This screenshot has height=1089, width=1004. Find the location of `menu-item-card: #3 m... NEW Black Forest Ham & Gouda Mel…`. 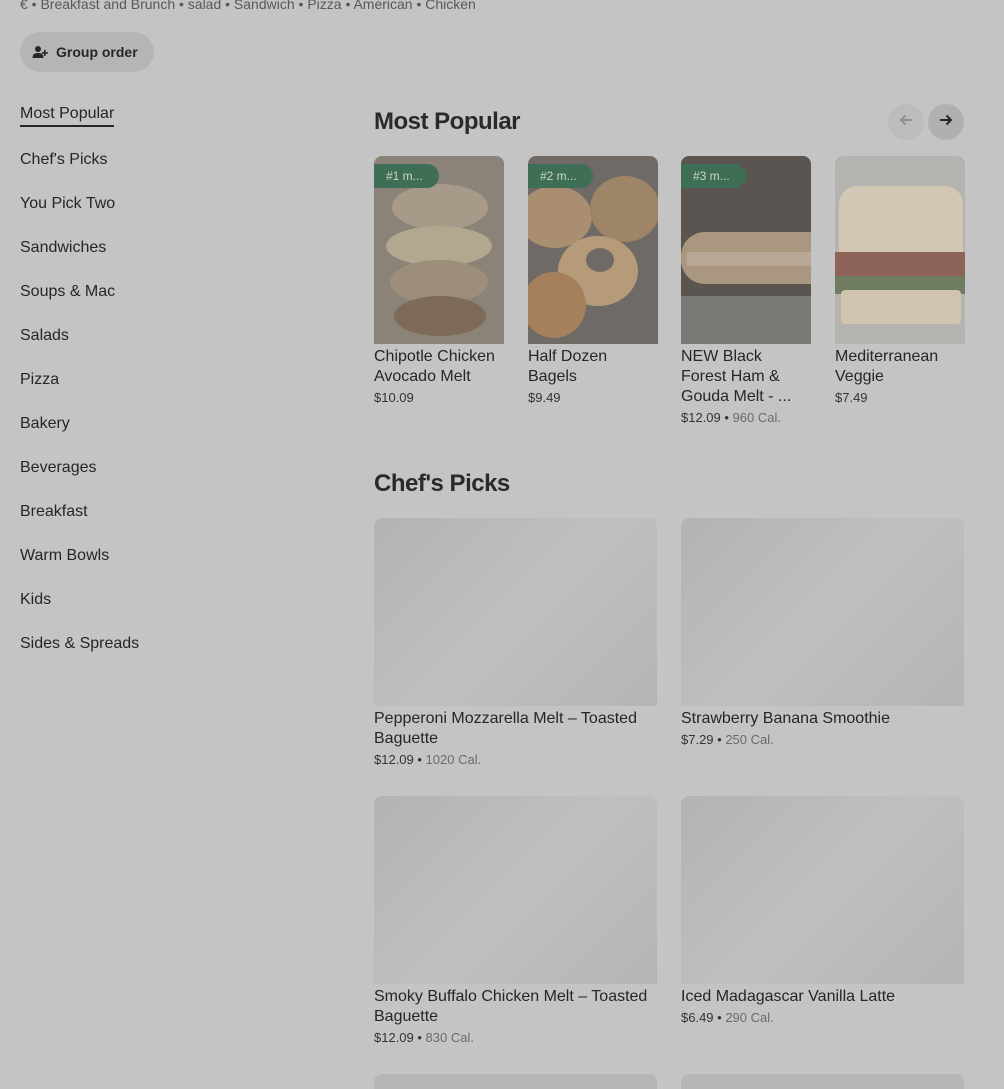

menu-item-card: #3 m... NEW Black Forest Ham & Gouda Mel… is located at coordinates (746, 290).